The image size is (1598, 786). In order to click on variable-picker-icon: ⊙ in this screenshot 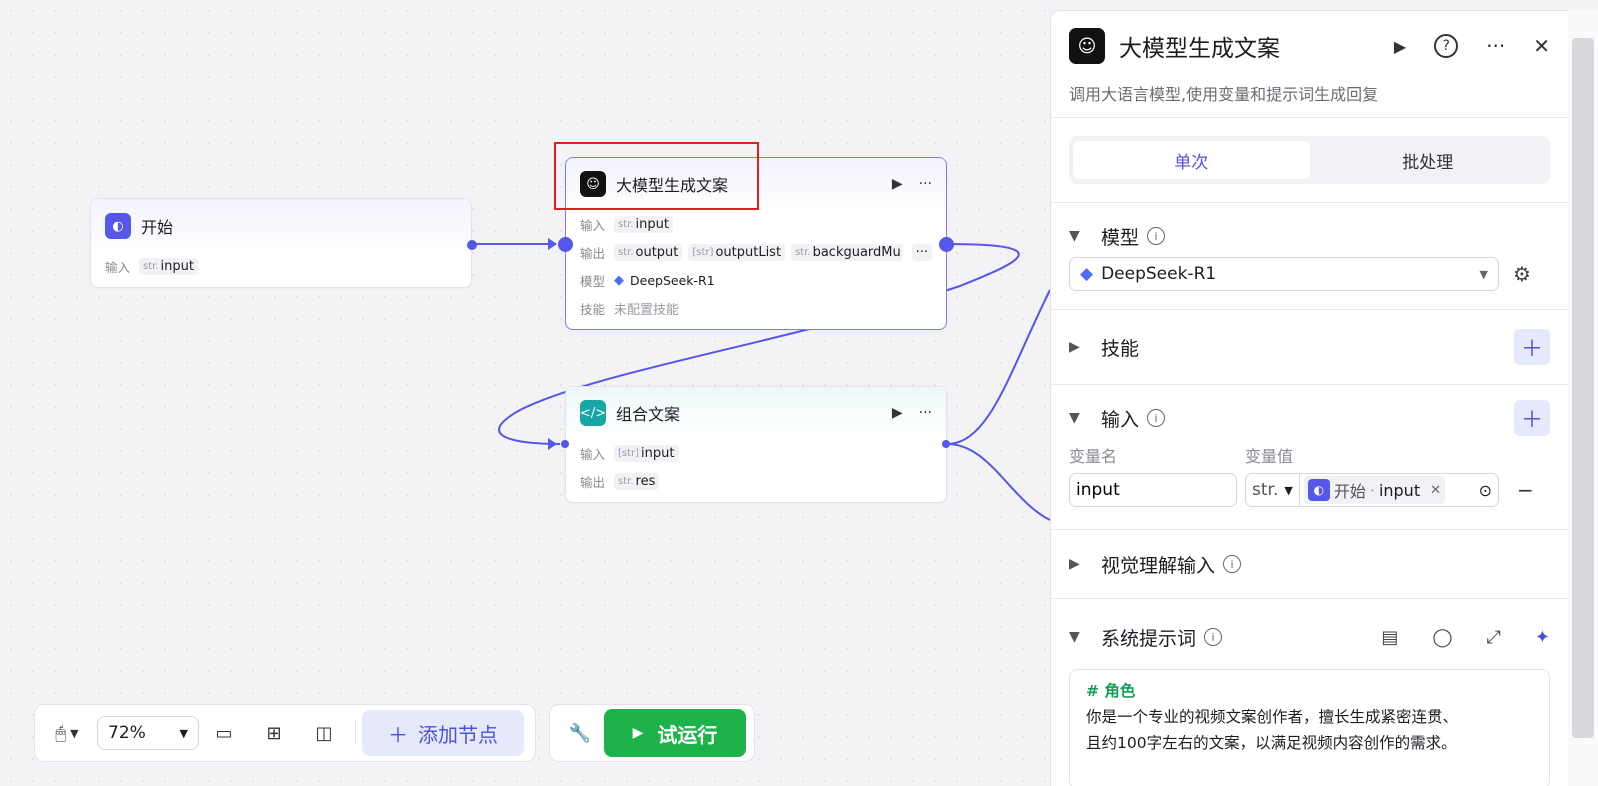, I will do `click(1485, 490)`.